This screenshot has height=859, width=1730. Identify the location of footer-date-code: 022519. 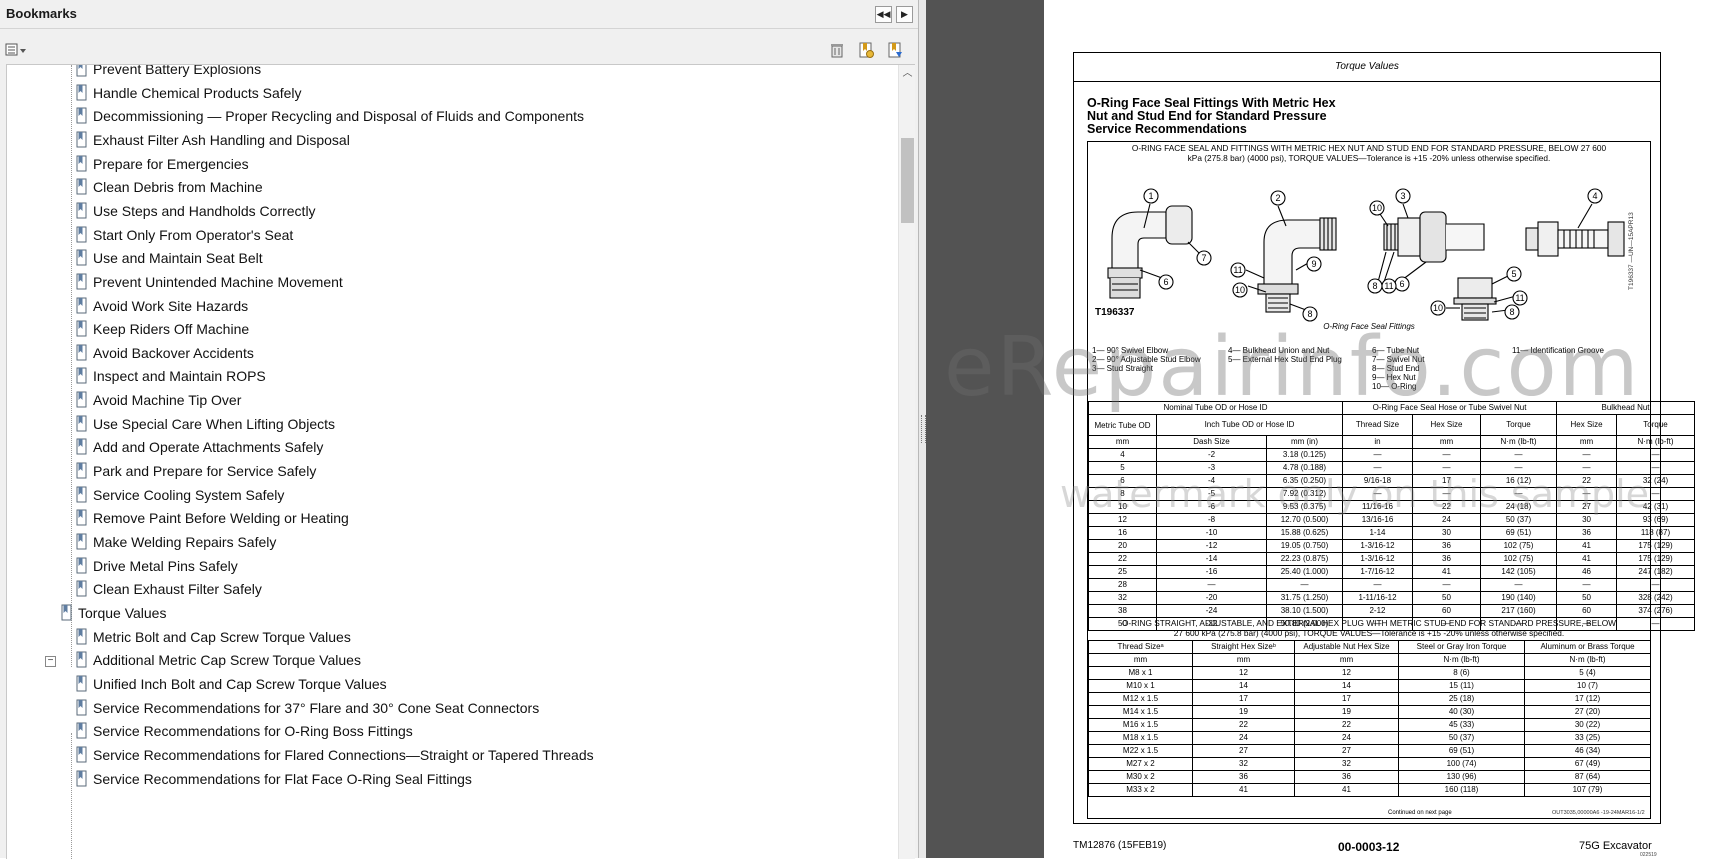
(1648, 855).